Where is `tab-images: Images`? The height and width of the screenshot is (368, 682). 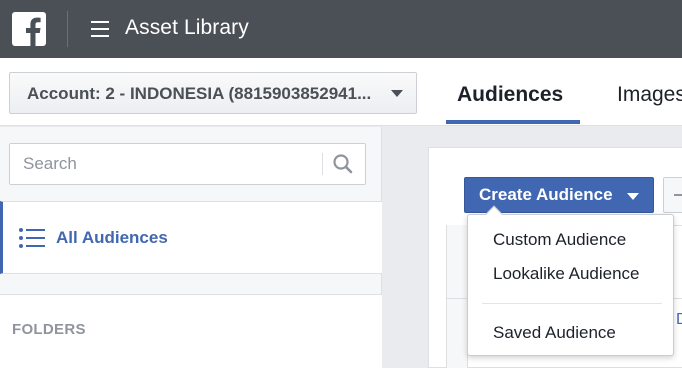
tab-images: Images is located at coordinates (649, 95).